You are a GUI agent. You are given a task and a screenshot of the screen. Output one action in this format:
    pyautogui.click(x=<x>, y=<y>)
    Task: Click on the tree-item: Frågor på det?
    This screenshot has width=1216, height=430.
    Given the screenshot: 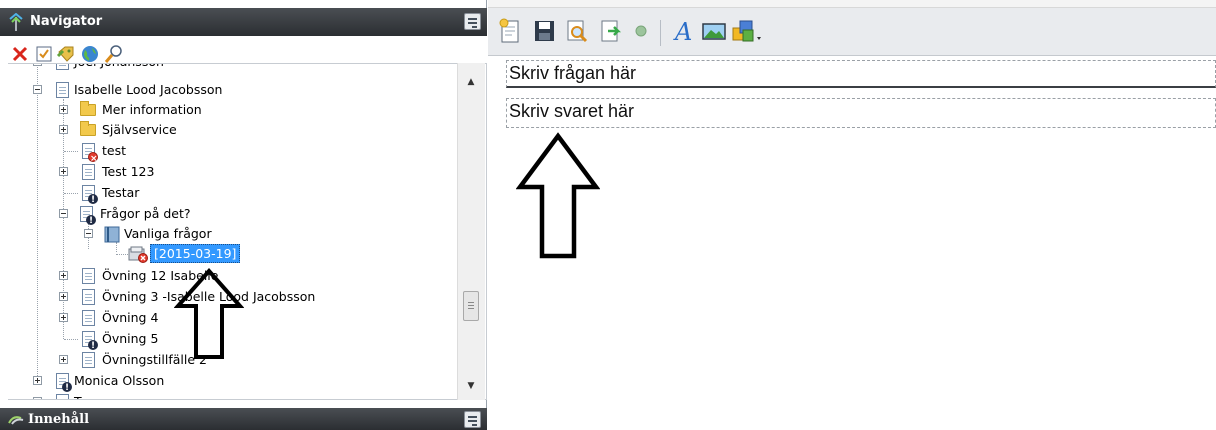 What is the action you would take?
    pyautogui.click(x=228, y=217)
    